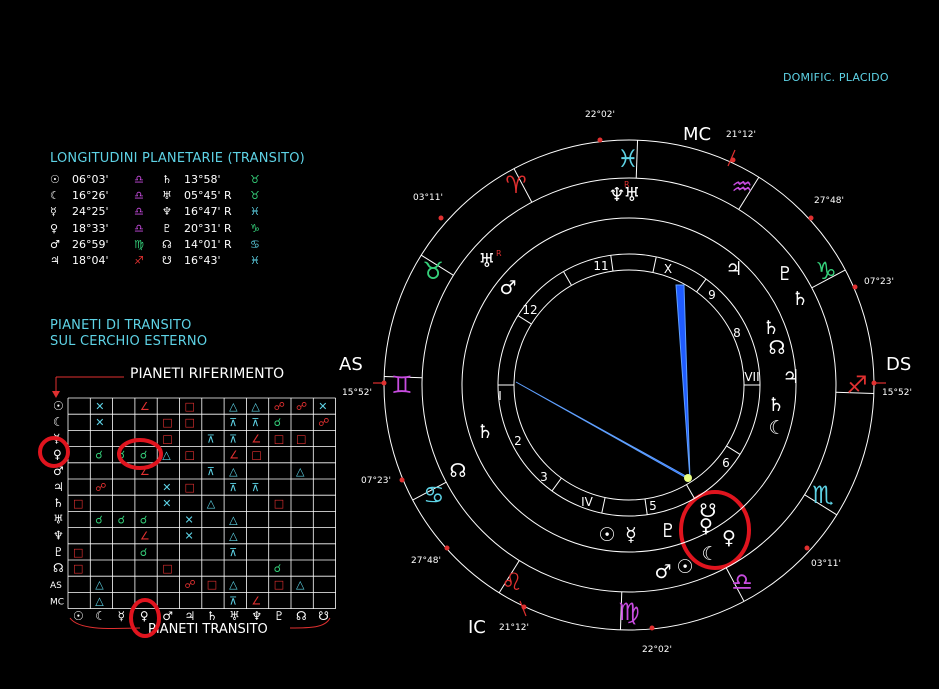  Describe the element at coordinates (628, 159) in the screenshot. I see `zodiac-sign-icon: ♓` at that location.